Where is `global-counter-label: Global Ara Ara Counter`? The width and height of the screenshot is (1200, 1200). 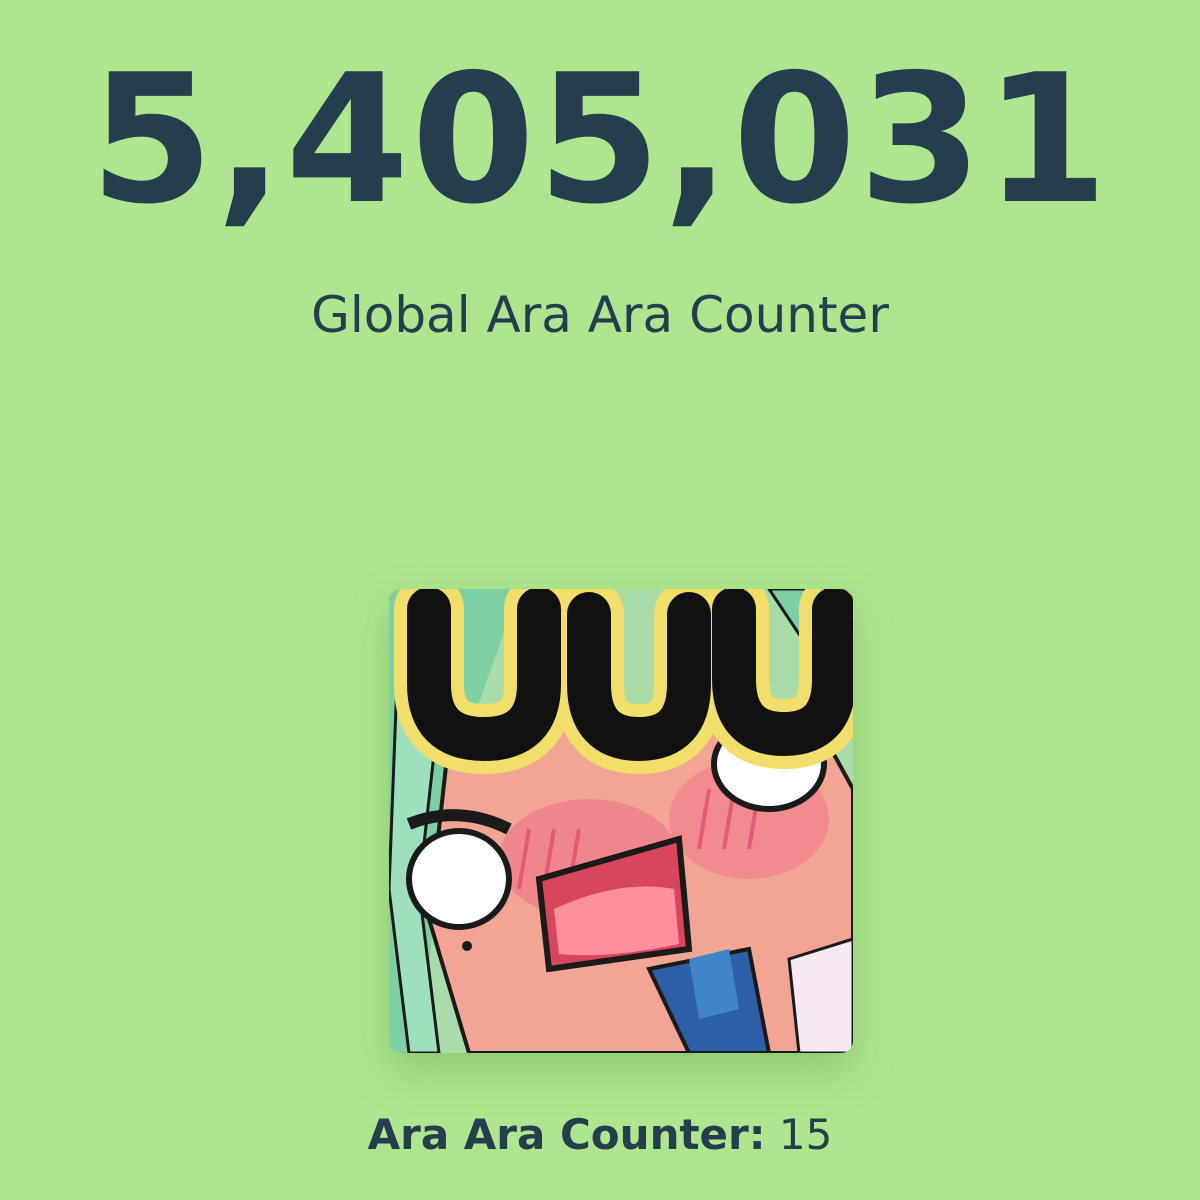 global-counter-label: Global Ara Ara Counter is located at coordinates (600, 315).